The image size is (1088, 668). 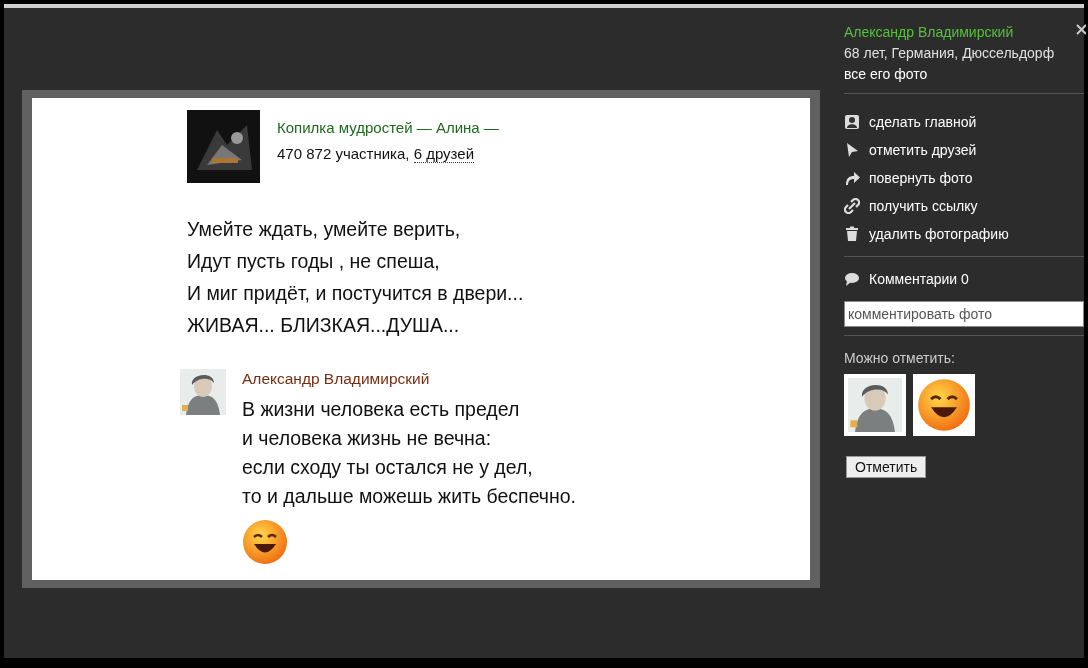 What do you see at coordinates (324, 229) in the screenshot?
I see `poem-line: Умейте ждать, умейте верить,` at bounding box center [324, 229].